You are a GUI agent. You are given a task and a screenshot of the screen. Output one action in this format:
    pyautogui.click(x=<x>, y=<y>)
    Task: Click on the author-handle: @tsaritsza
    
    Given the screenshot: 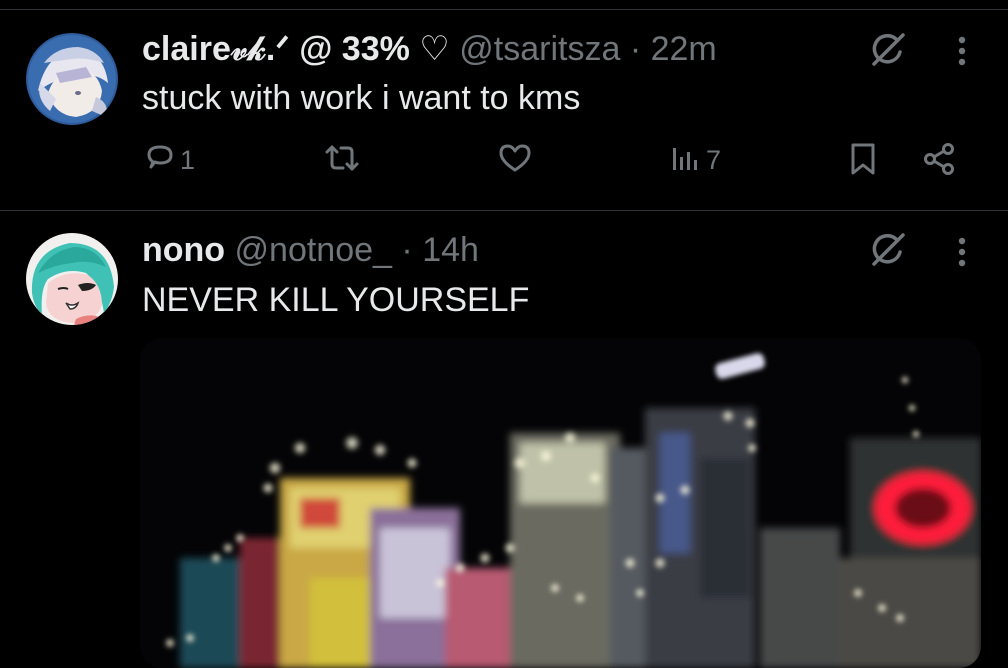 What is the action you would take?
    pyautogui.click(x=539, y=49)
    